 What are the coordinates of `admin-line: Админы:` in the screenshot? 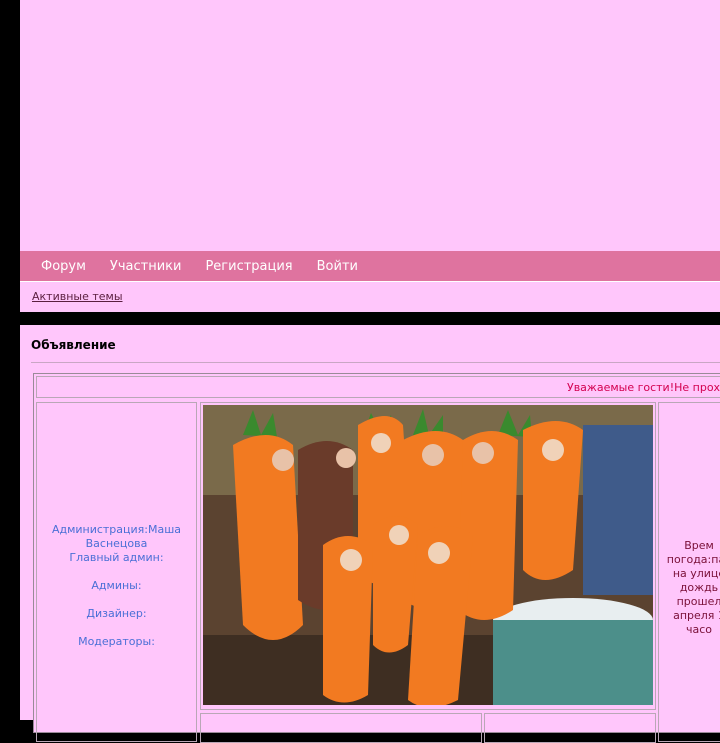 It's located at (116, 585).